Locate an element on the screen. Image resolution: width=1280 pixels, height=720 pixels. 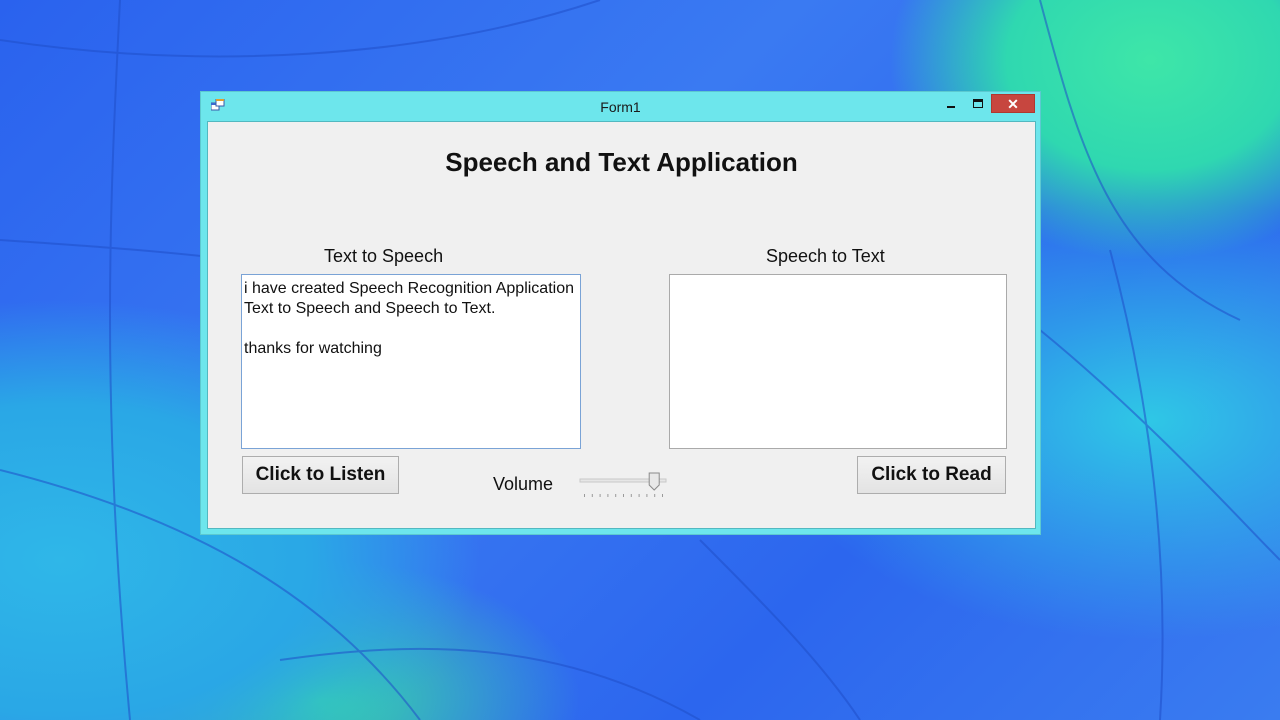
slider-ticks is located at coordinates (623, 495).